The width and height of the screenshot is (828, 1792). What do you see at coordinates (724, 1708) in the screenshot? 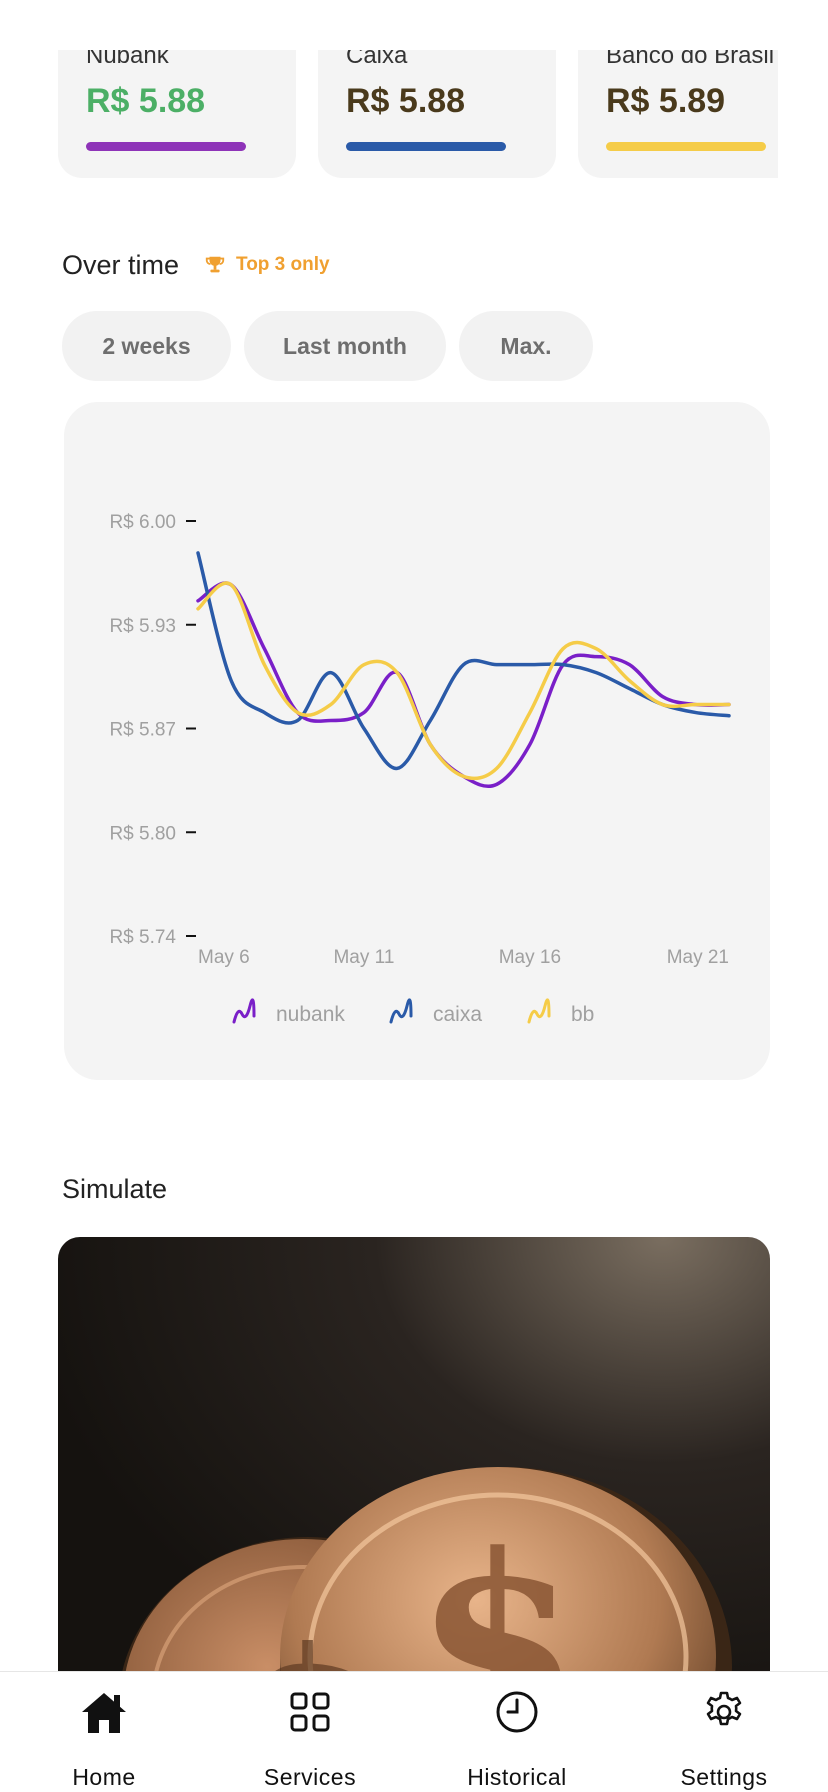
I see `gear-icon` at bounding box center [724, 1708].